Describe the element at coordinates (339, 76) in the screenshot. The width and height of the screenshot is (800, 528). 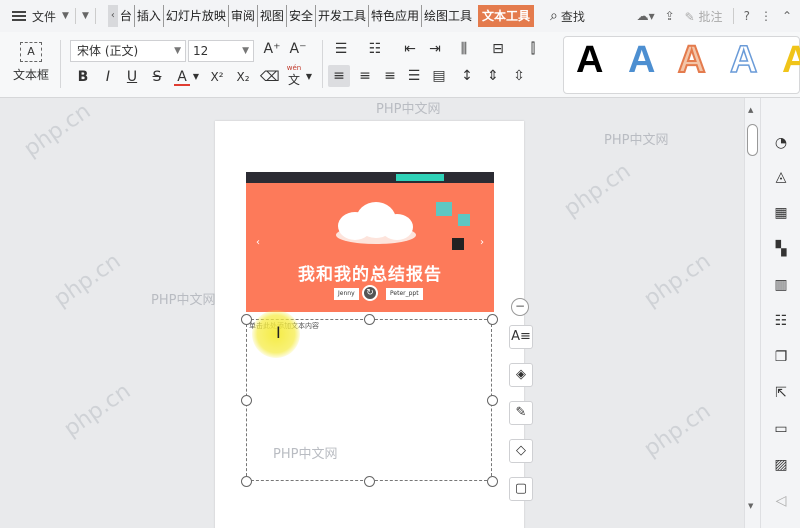
I see `align-left-icon: ≡` at that location.